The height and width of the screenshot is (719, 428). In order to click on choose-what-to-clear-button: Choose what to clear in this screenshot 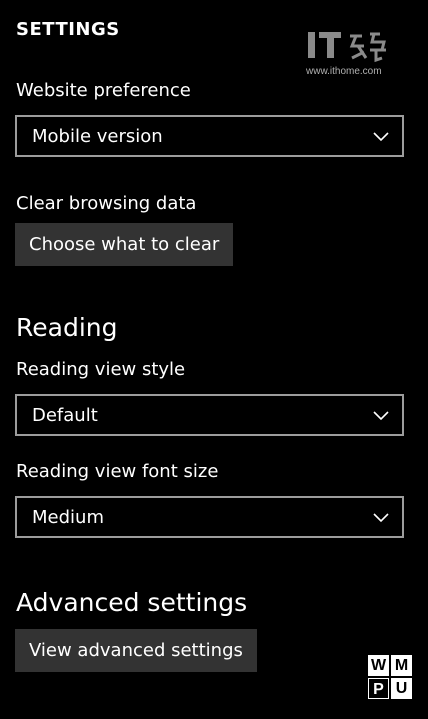, I will do `click(124, 244)`.